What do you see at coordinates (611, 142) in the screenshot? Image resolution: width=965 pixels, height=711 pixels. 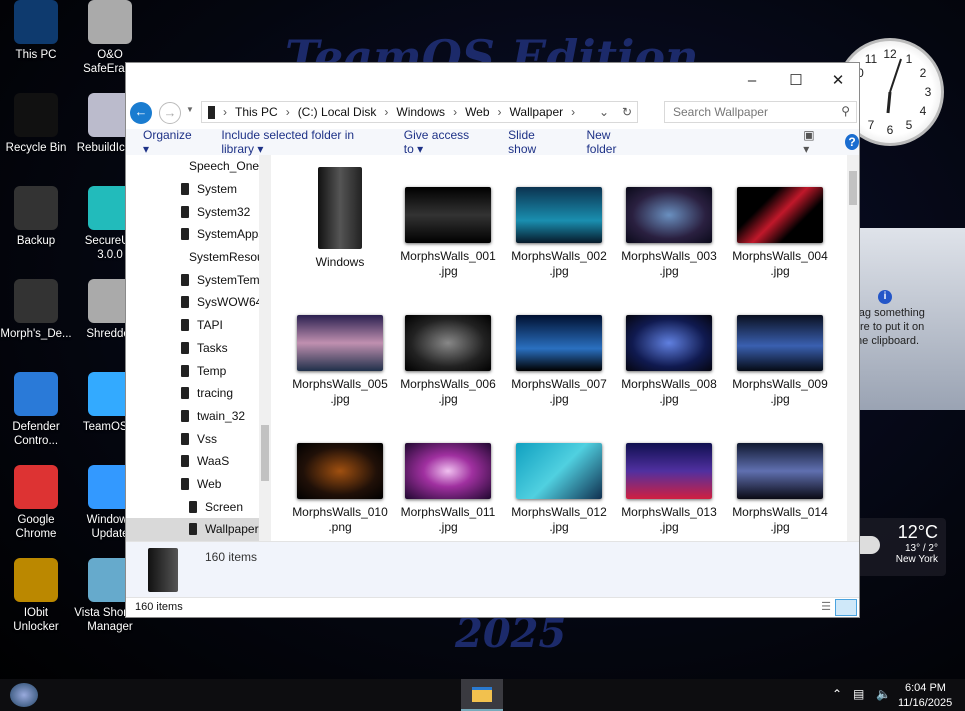 I see `new-folder-button: New folder` at bounding box center [611, 142].